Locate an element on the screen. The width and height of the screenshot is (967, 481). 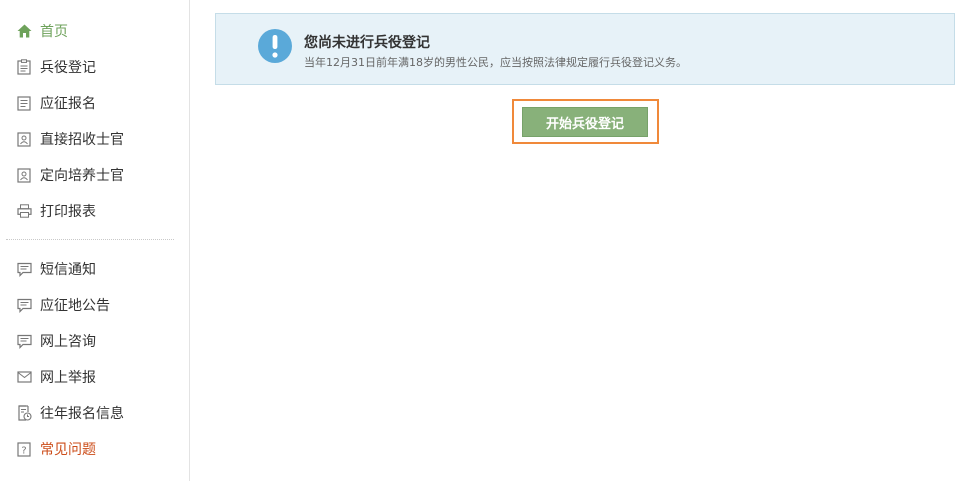
notice-description: 当年12月31日前年满18岁的男性公民，应当按照法律规定履行兵役登记义务。 is located at coordinates (495, 62).